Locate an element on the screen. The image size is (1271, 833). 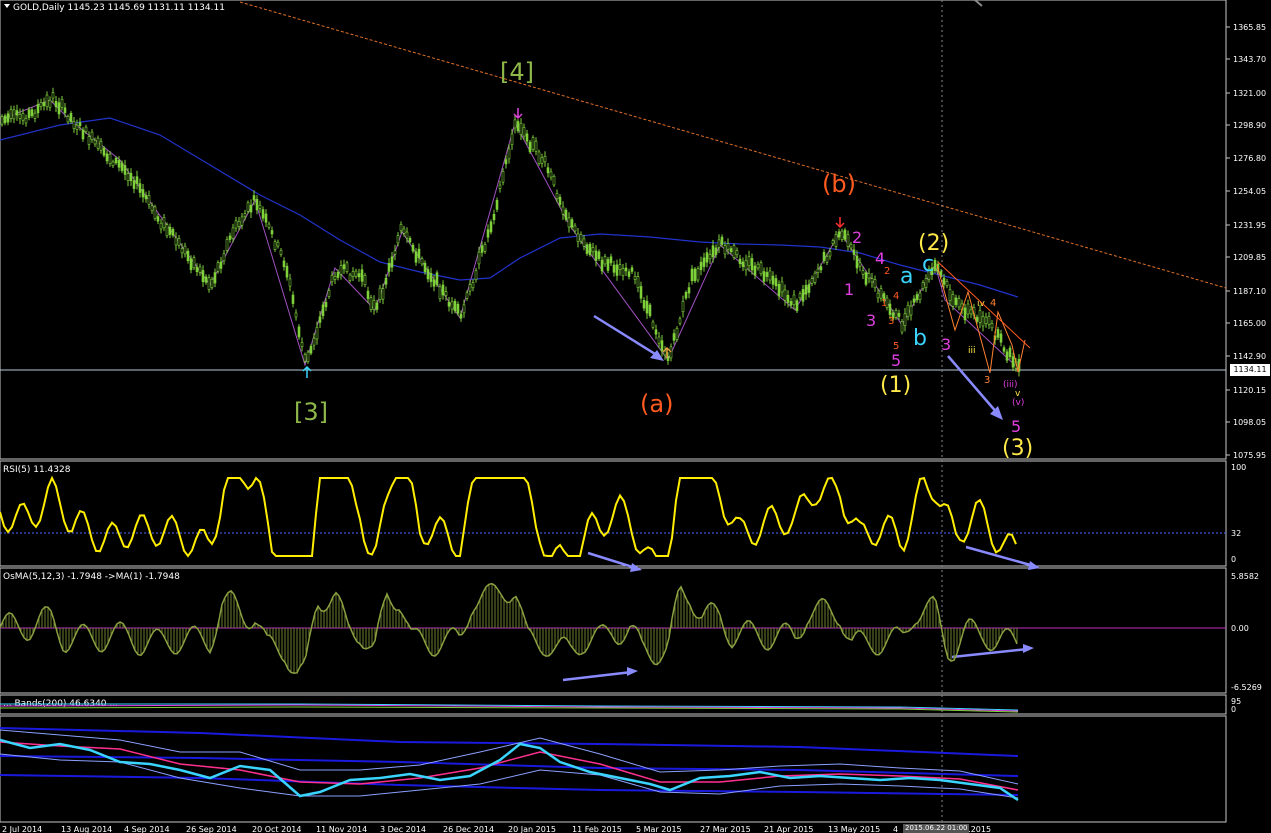
strip-scale: 95 0 is located at coordinates (1236, 705).